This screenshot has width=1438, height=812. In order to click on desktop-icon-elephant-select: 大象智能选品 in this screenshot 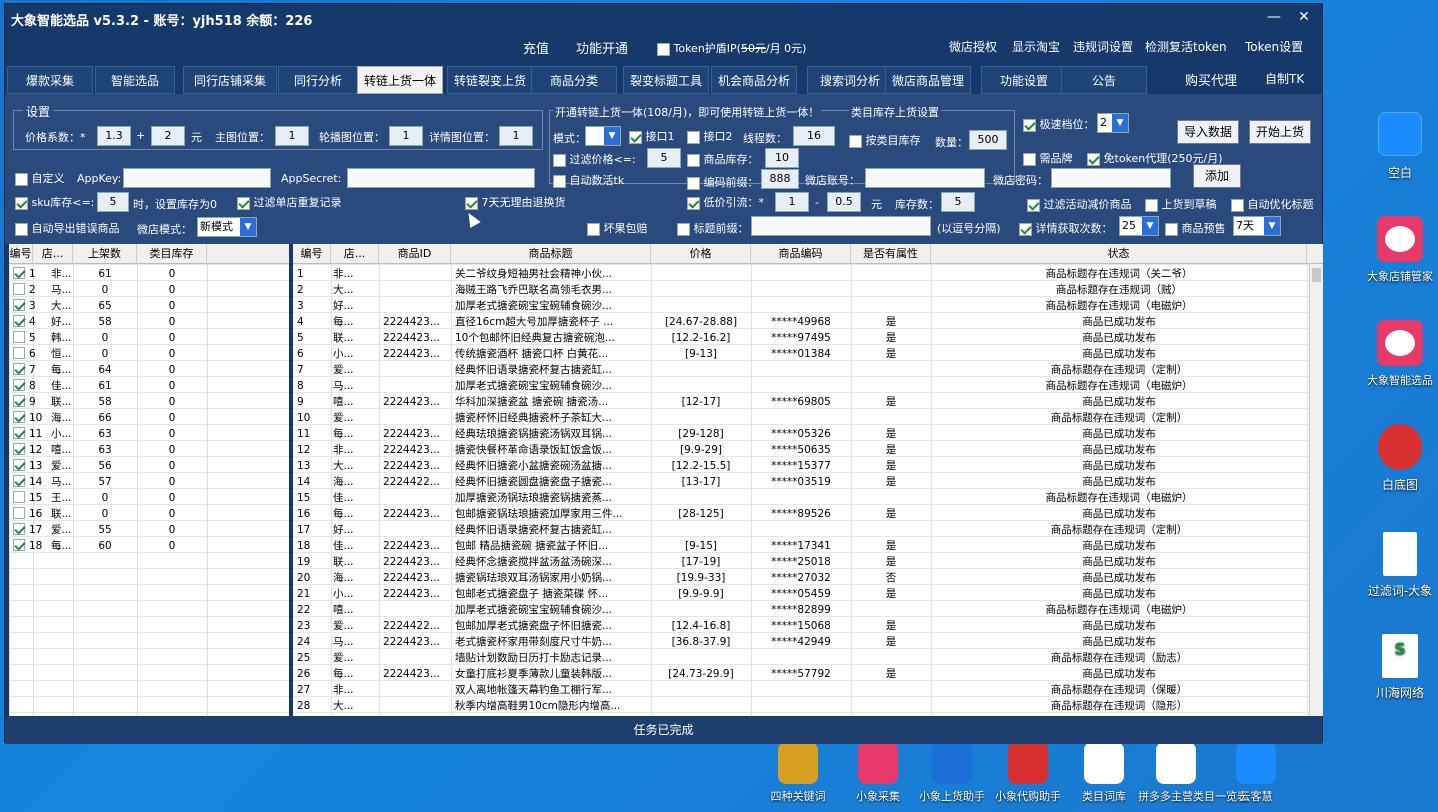, I will do `click(1400, 354)`.